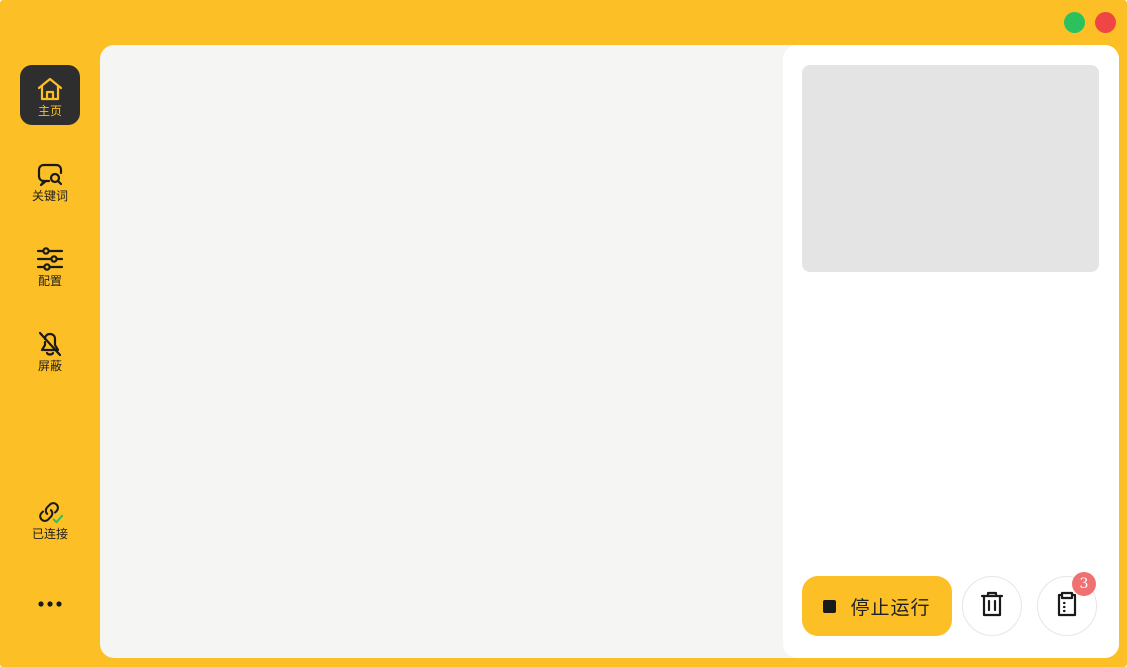 This screenshot has height=667, width=1127. What do you see at coordinates (50, 174) in the screenshot?
I see `search-chat-icon` at bounding box center [50, 174].